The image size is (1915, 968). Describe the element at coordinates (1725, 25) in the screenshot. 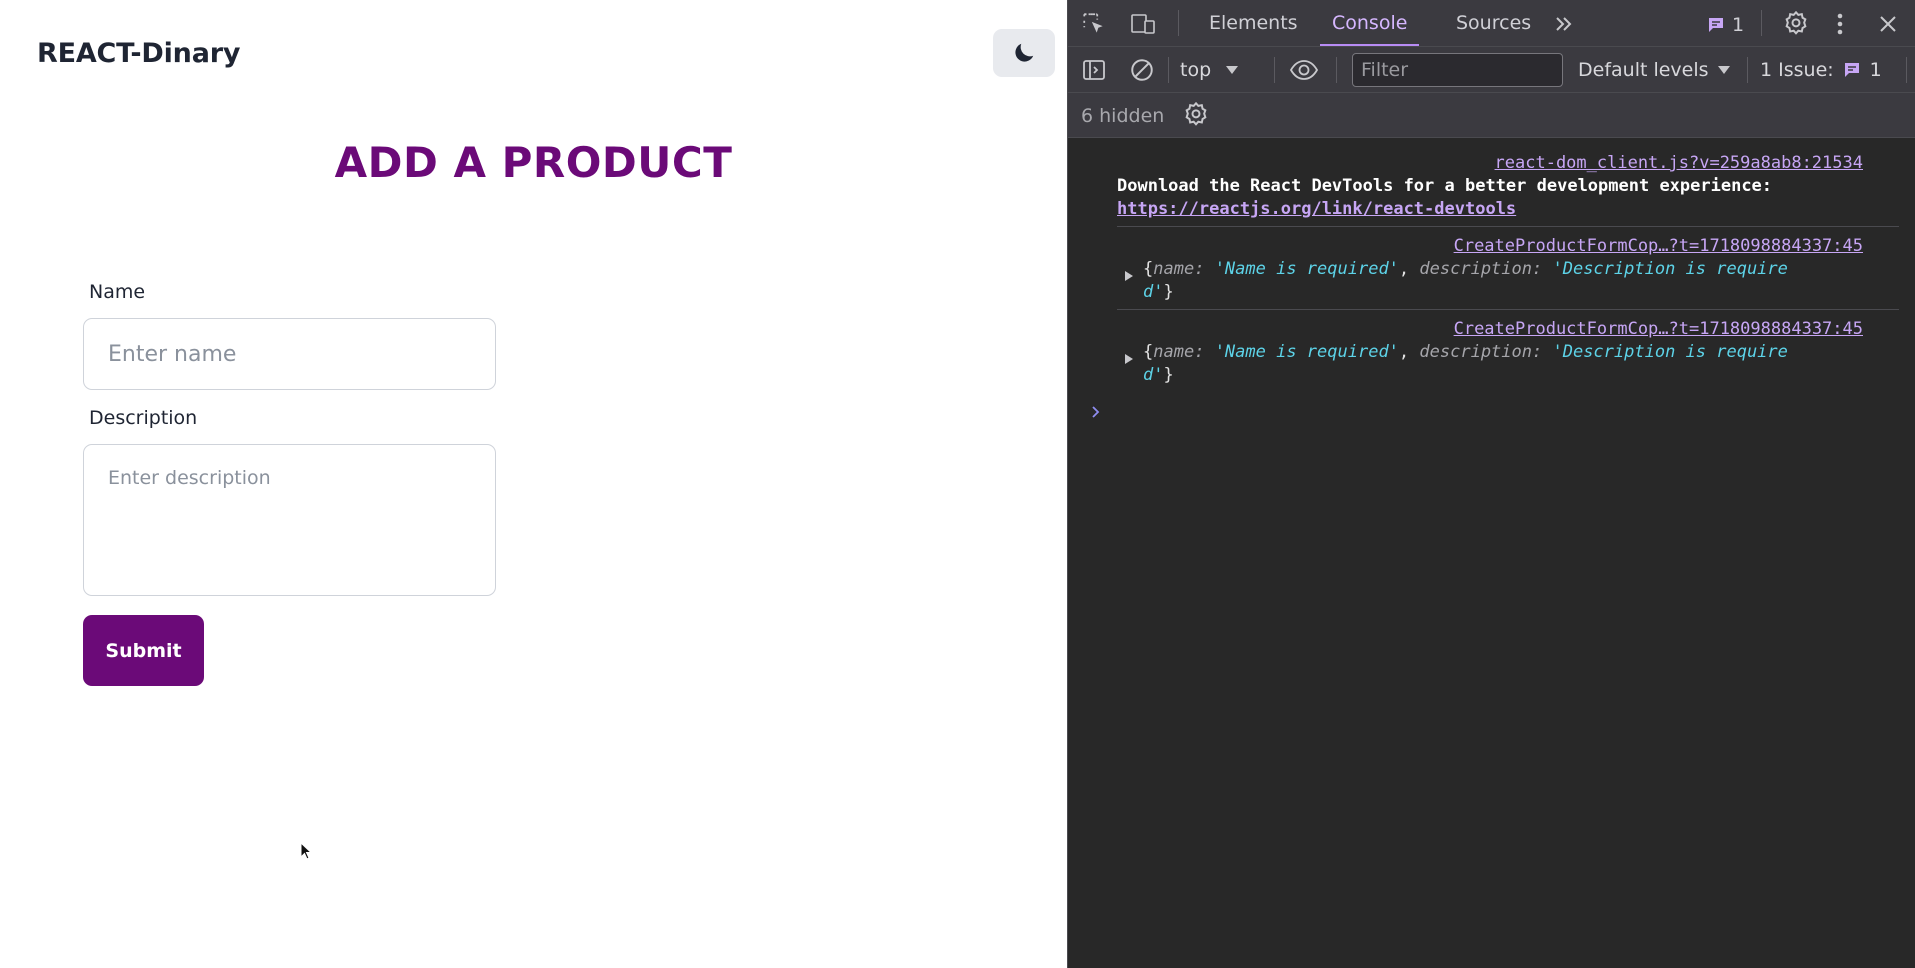

I see `issues-badge: 1` at that location.